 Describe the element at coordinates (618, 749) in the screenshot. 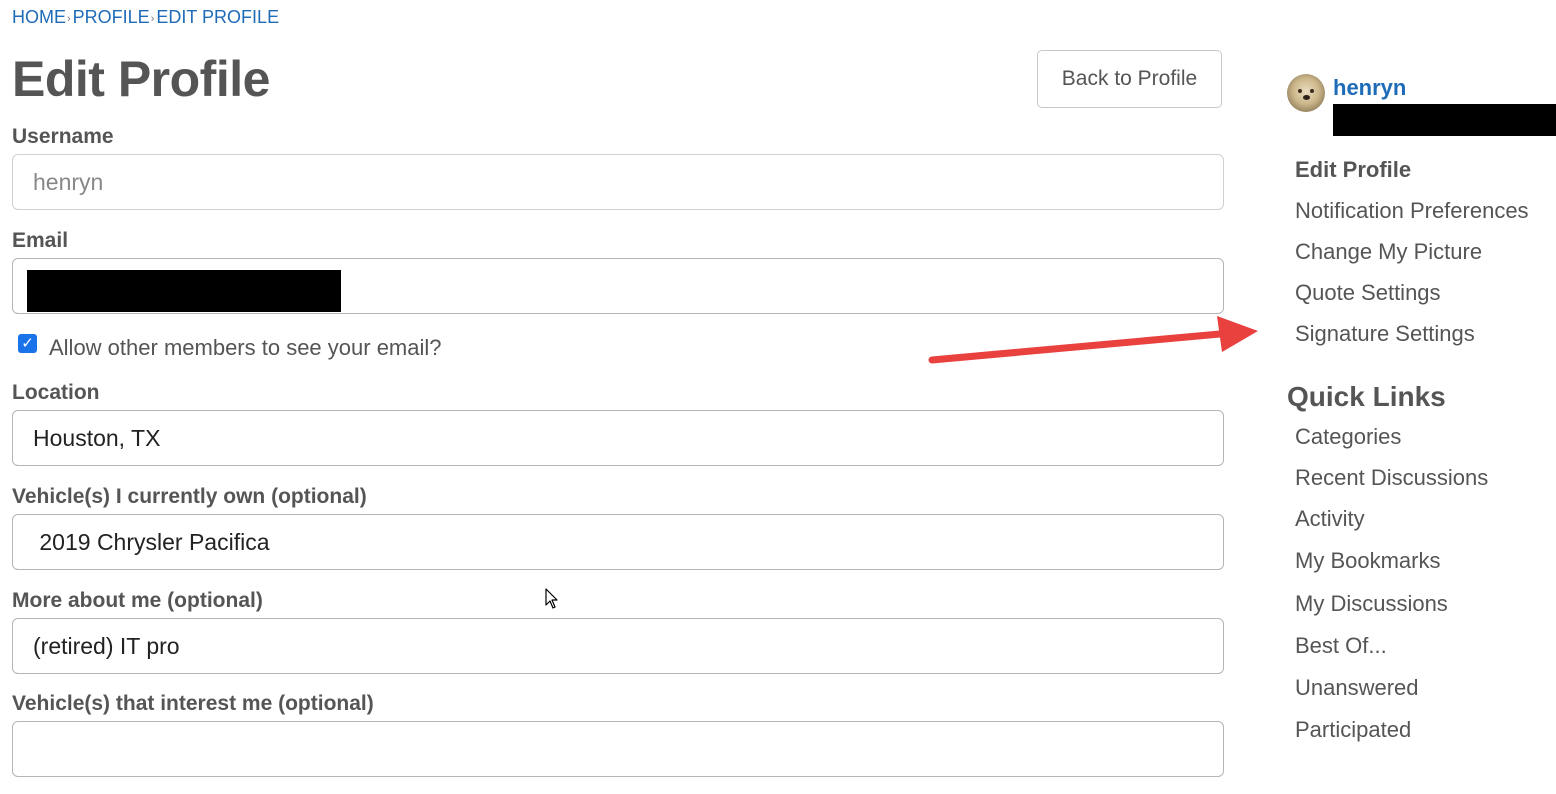

I see `vehicles-interest-input` at that location.